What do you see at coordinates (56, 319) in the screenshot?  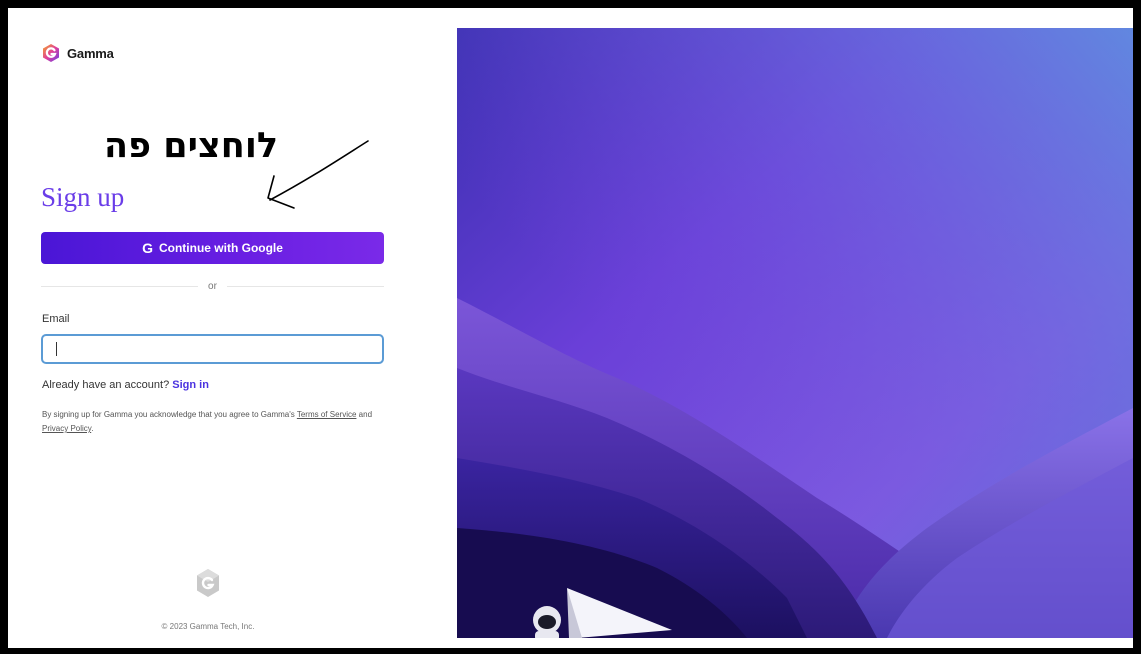 I see `email-label: Email` at bounding box center [56, 319].